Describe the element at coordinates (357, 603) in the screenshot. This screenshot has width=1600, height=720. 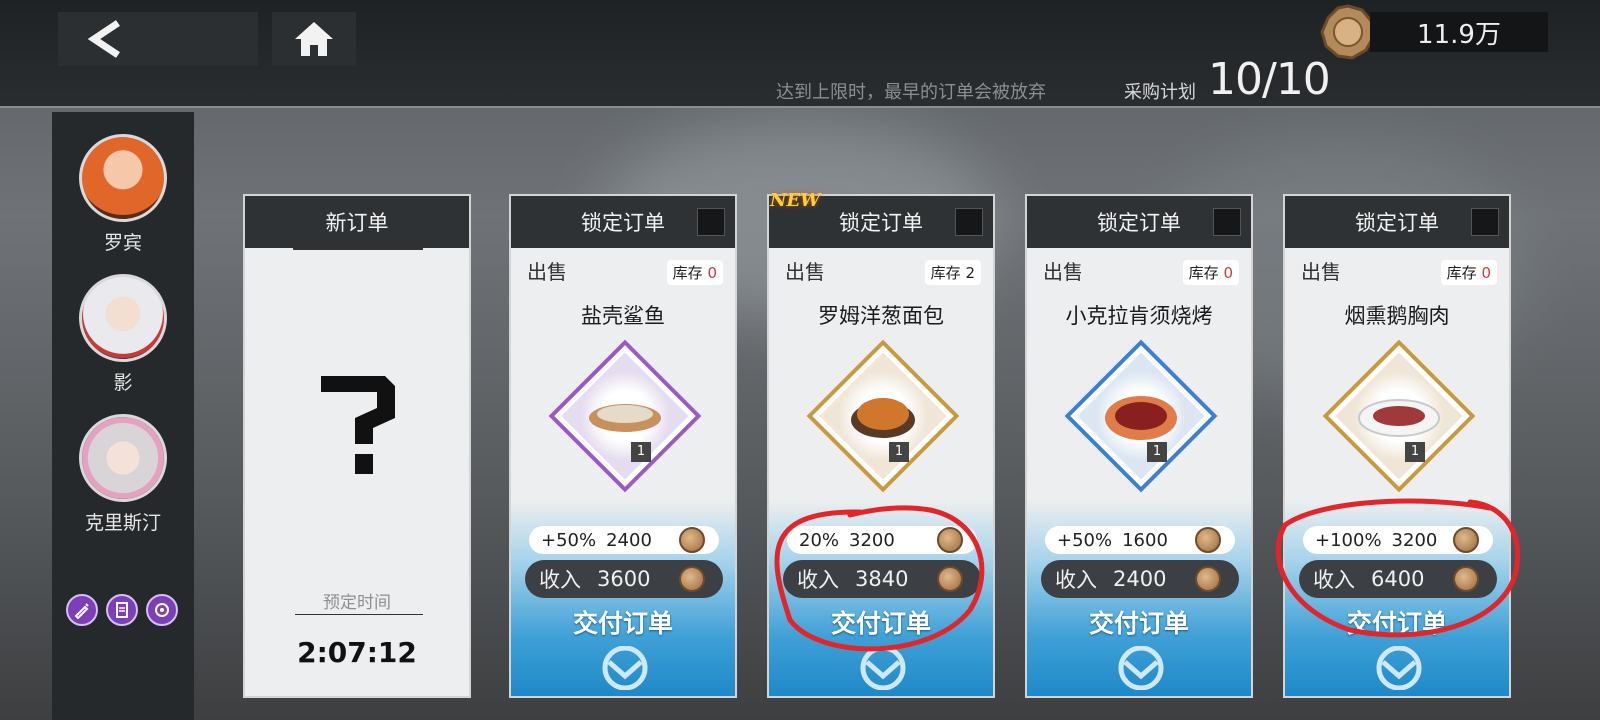
I see `scheduled-time-label: 预定时间` at that location.